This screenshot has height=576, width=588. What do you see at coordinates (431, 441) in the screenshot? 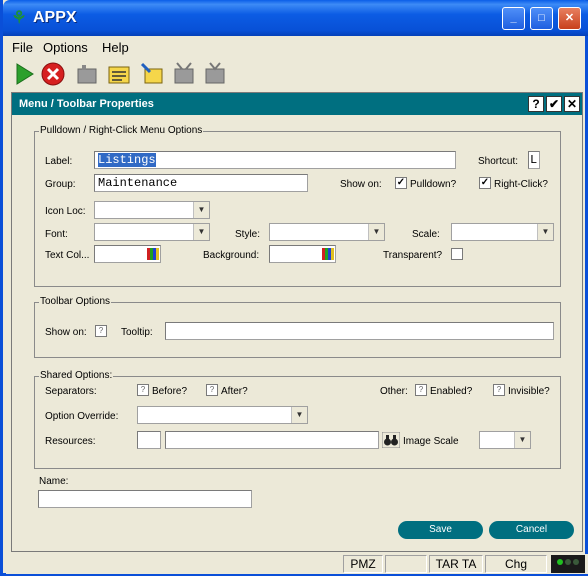
I see `image-scale-label: Image Scale` at bounding box center [431, 441].